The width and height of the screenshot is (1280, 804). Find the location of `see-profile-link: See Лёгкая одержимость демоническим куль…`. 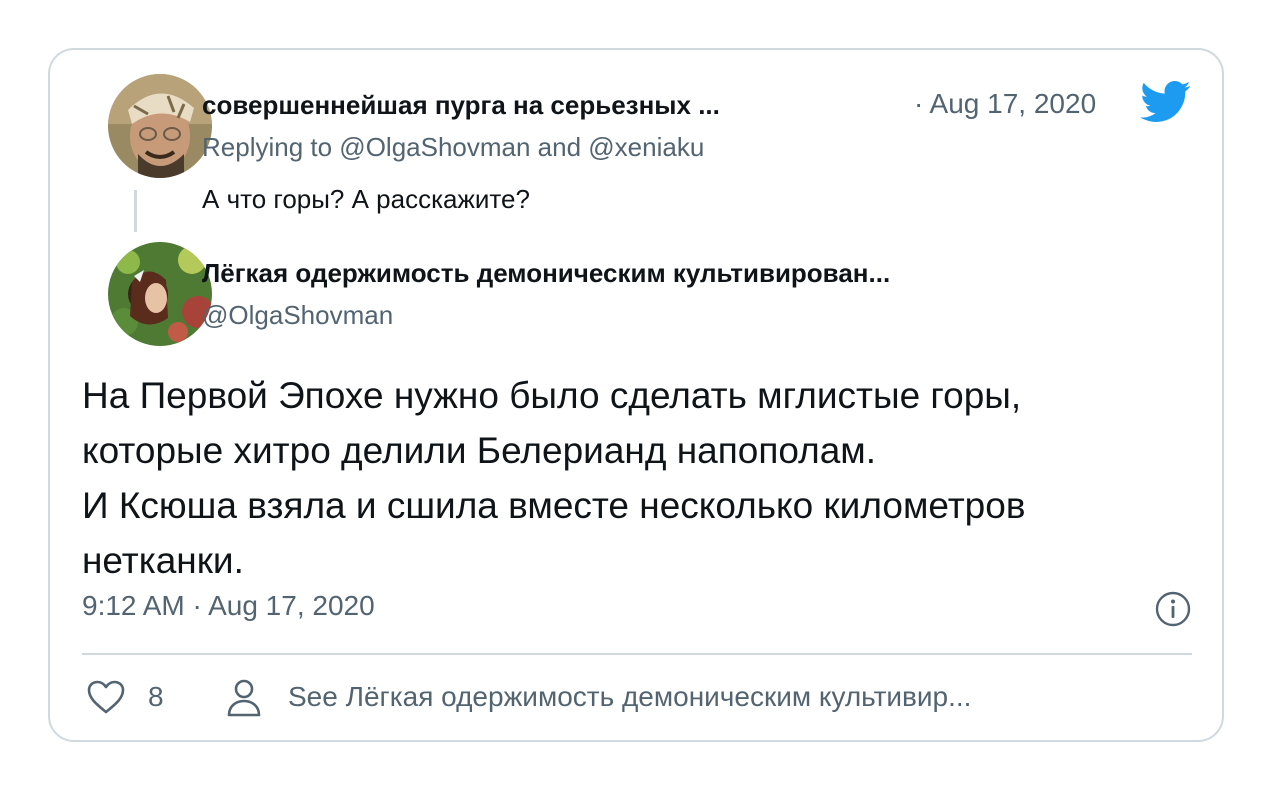

see-profile-link: See Лёгкая одержимость демоническим куль… is located at coordinates (629, 697).